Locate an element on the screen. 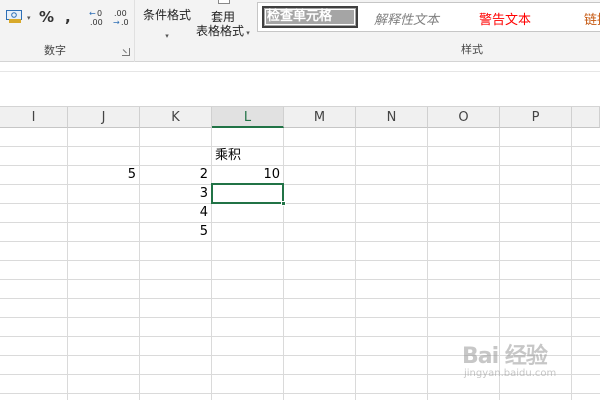 The image size is (600, 400). column-header-p: P is located at coordinates (536, 117).